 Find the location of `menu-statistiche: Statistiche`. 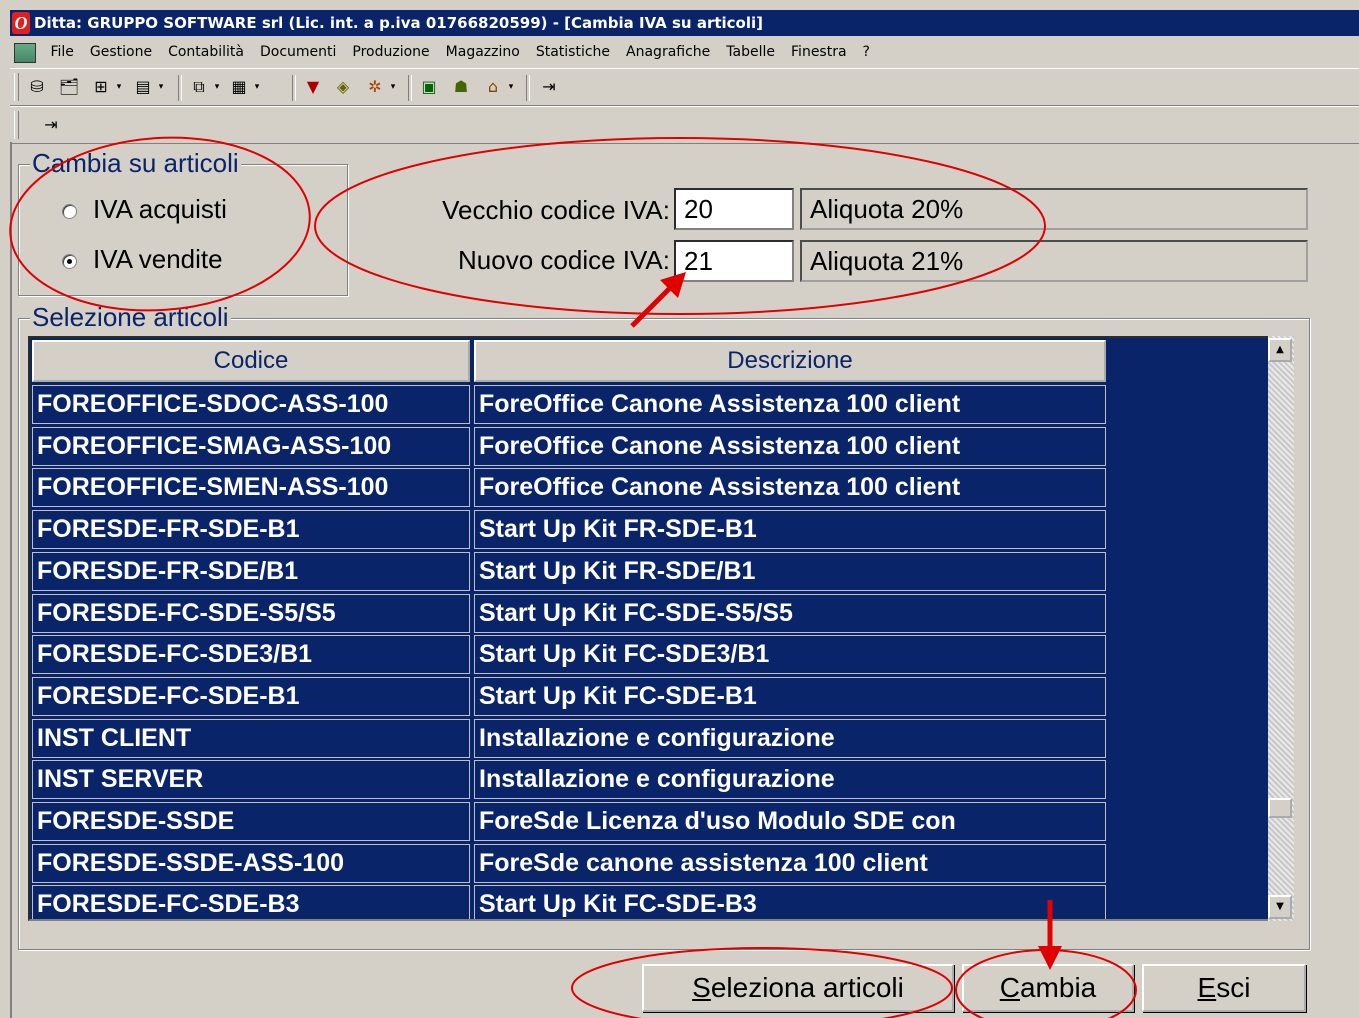

menu-statistiche: Statistiche is located at coordinates (573, 52).